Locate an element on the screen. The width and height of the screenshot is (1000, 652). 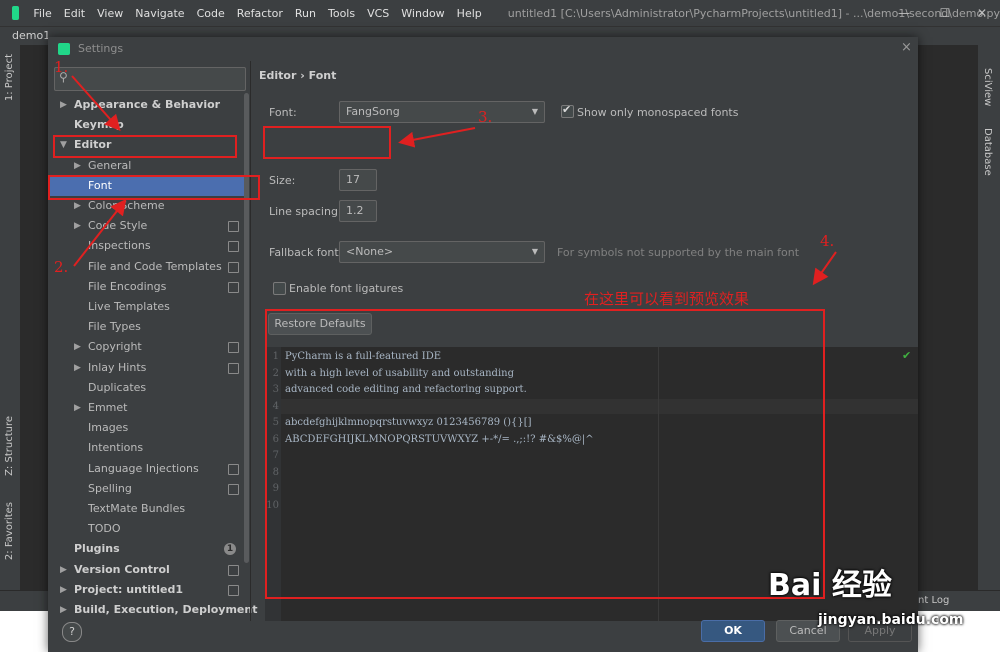
ligatures-checkbox is located at coordinates (279, 288).